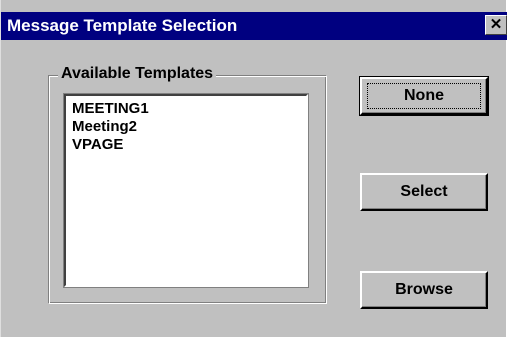  I want to click on select-button-label: Select, so click(424, 191).